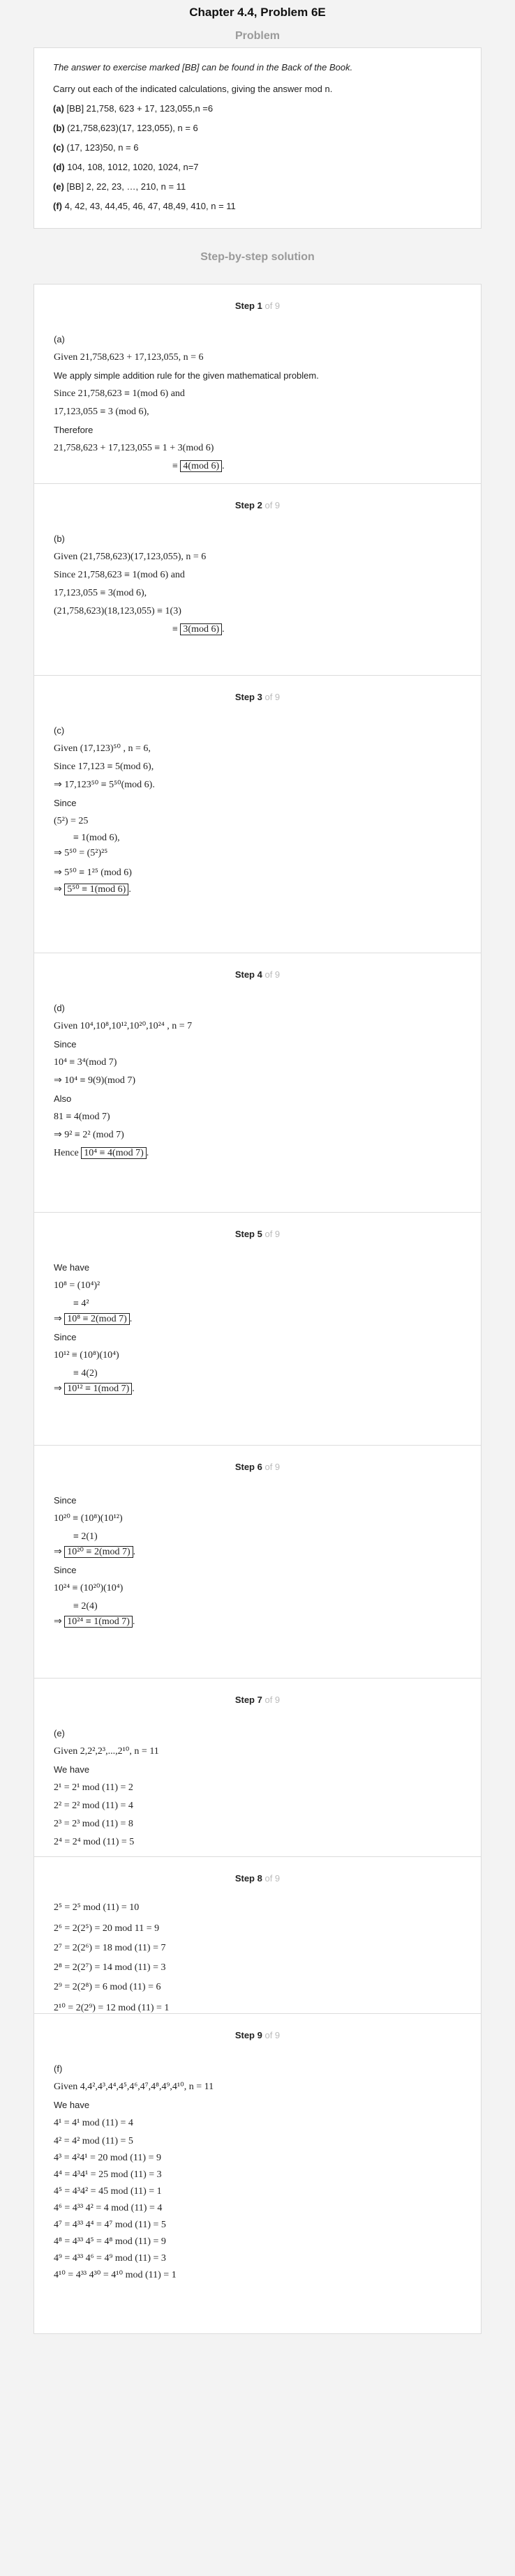 Image resolution: width=515 pixels, height=2576 pixels. What do you see at coordinates (101, 147) in the screenshot?
I see `problem-item-text: (17, 123)50, n = 6` at bounding box center [101, 147].